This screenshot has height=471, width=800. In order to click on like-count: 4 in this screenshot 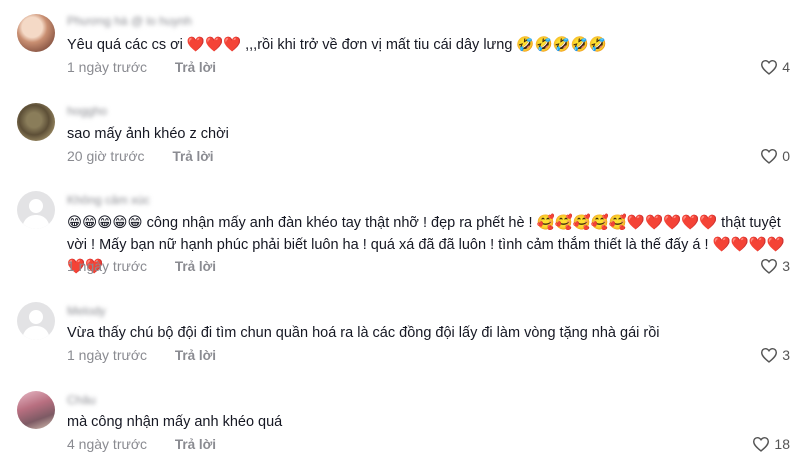, I will do `click(786, 67)`.